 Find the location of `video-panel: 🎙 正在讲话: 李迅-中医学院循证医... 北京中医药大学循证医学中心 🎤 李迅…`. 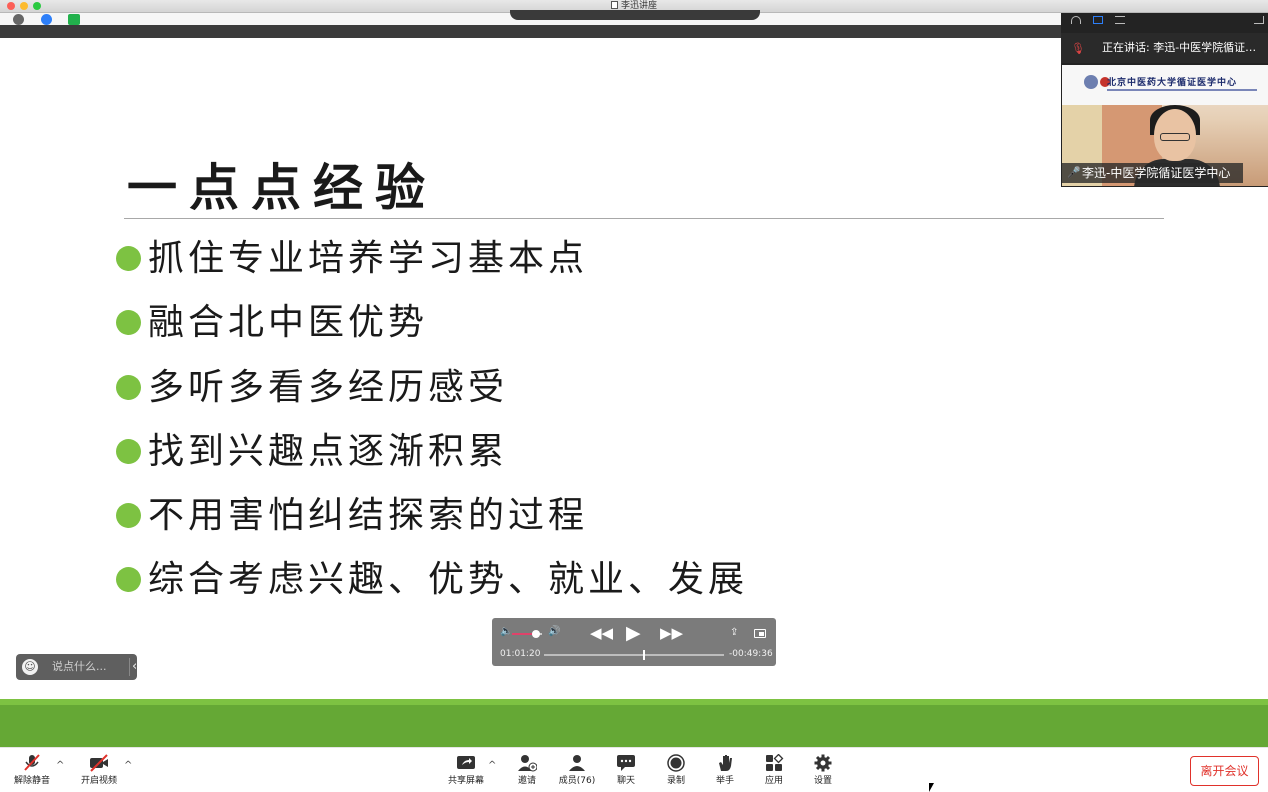

video-panel: 🎙 正在讲话: 李迅-中医学院循证医... 北京中医药大学循证医学中心 🎤 李迅… is located at coordinates (1164, 100).